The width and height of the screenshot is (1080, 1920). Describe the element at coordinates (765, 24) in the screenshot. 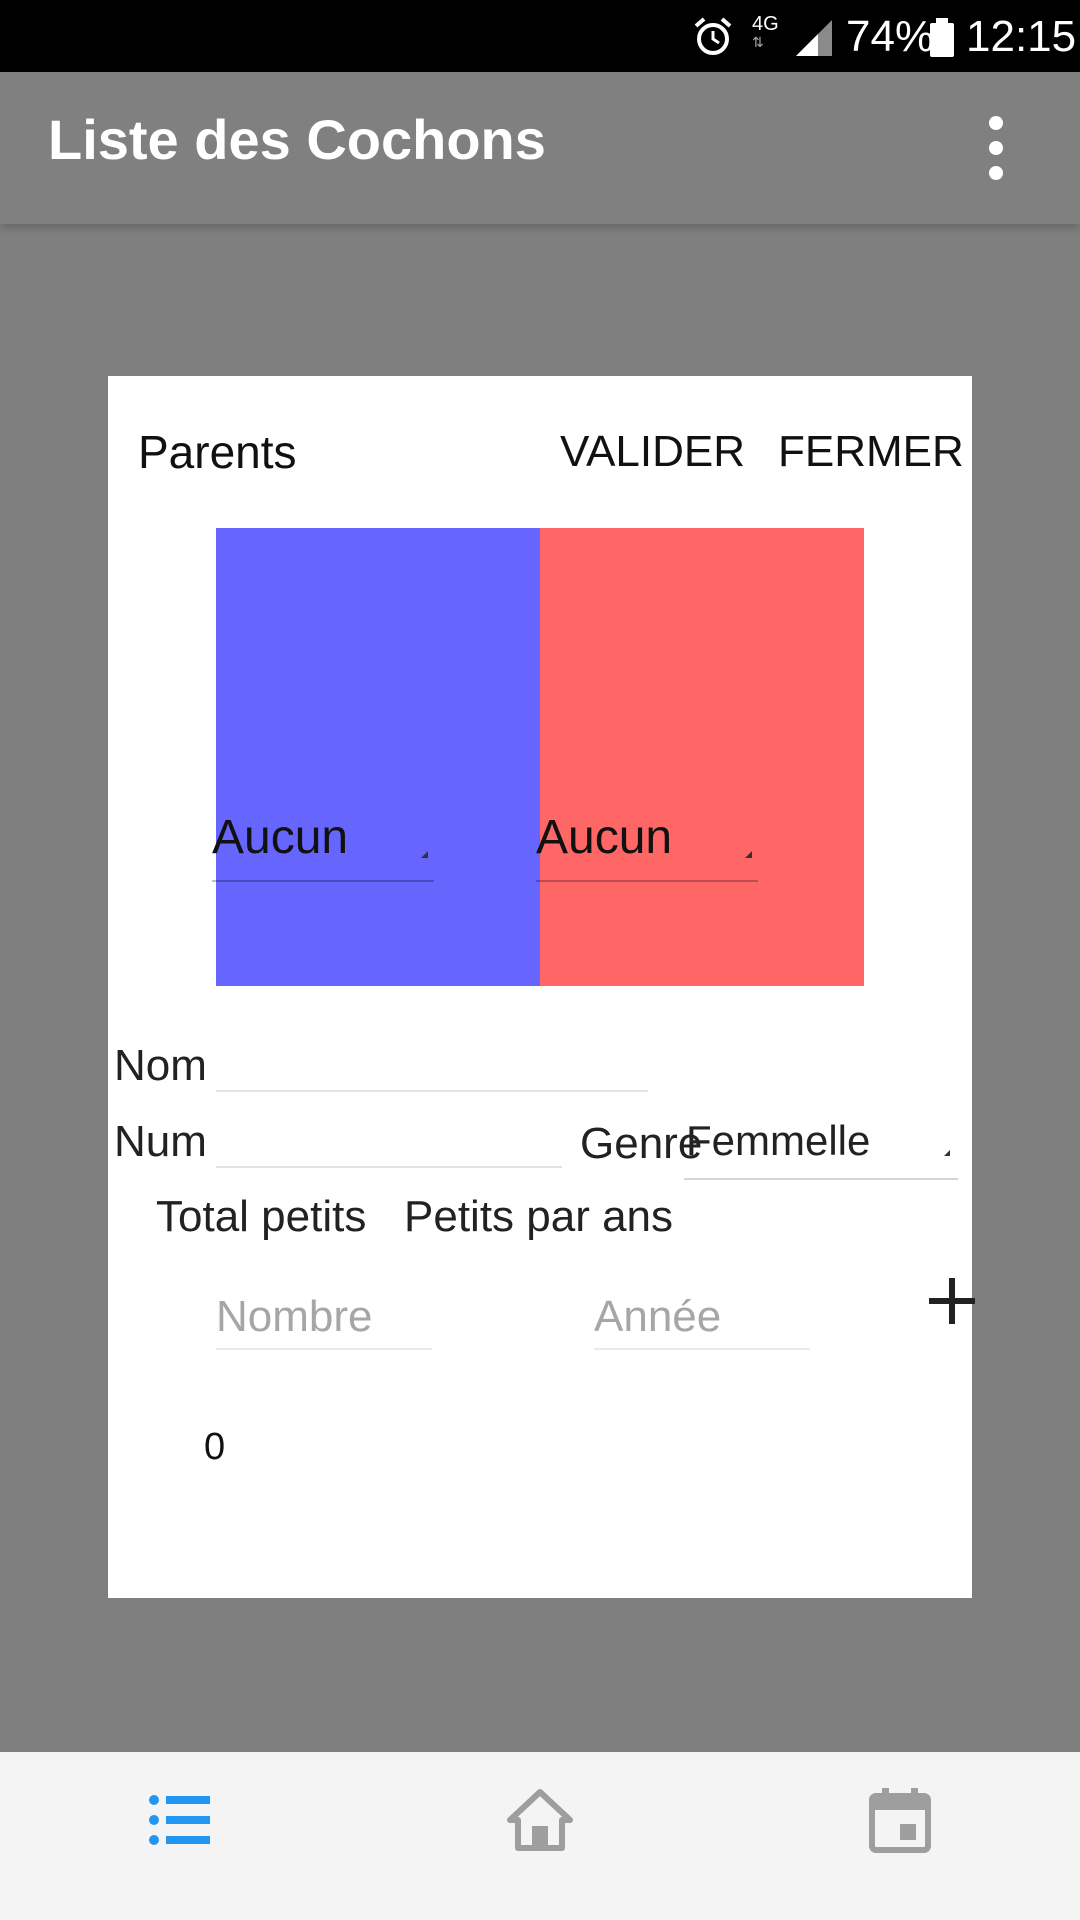

I see `network-label: 4G` at that location.